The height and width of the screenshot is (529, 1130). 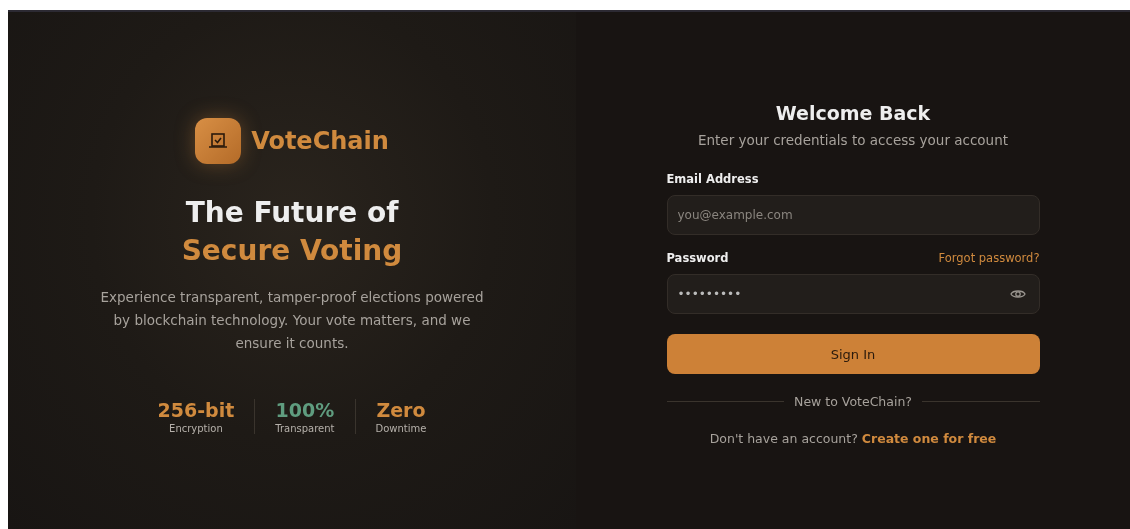 What do you see at coordinates (929, 438) in the screenshot?
I see `signup-link: Create one for free` at bounding box center [929, 438].